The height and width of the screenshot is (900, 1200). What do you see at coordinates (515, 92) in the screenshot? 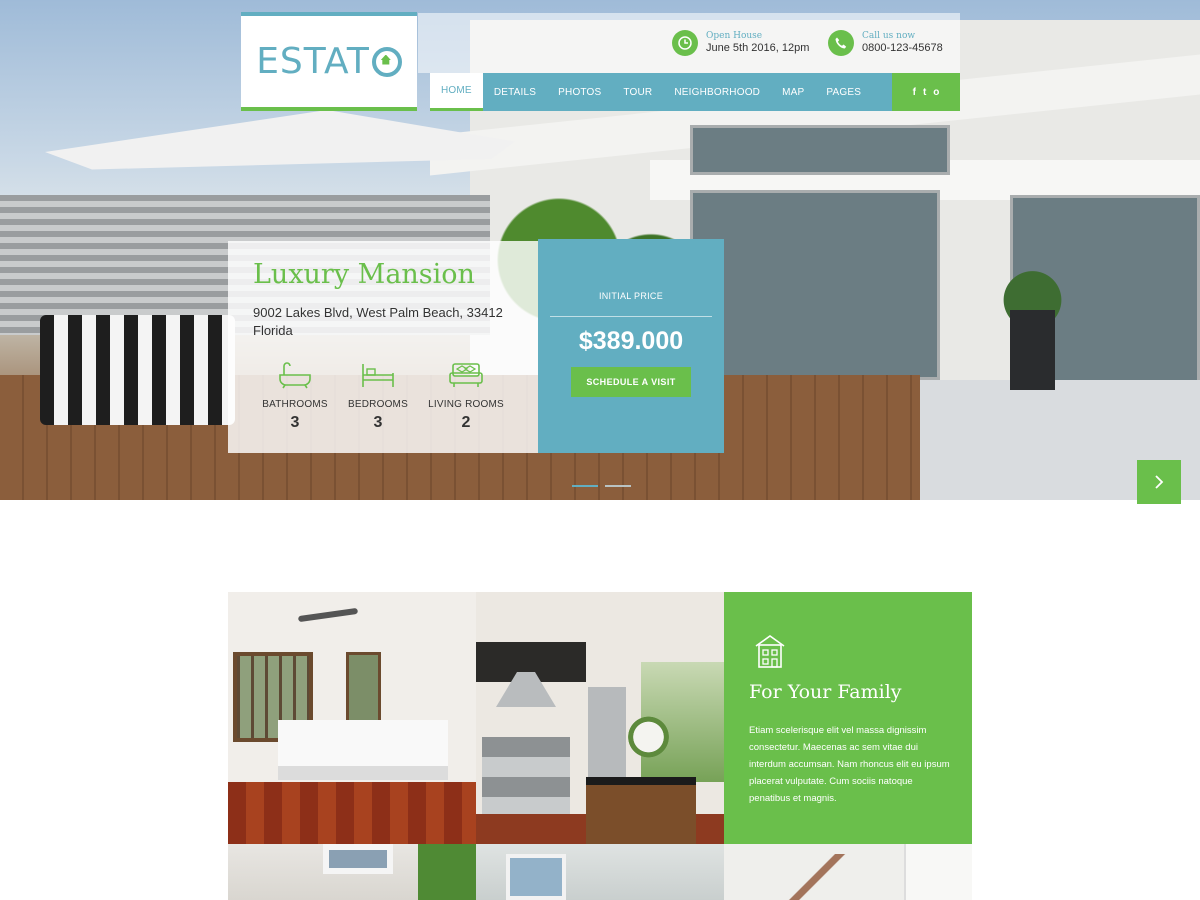
I see `nav-item-details: DETAILS` at bounding box center [515, 92].